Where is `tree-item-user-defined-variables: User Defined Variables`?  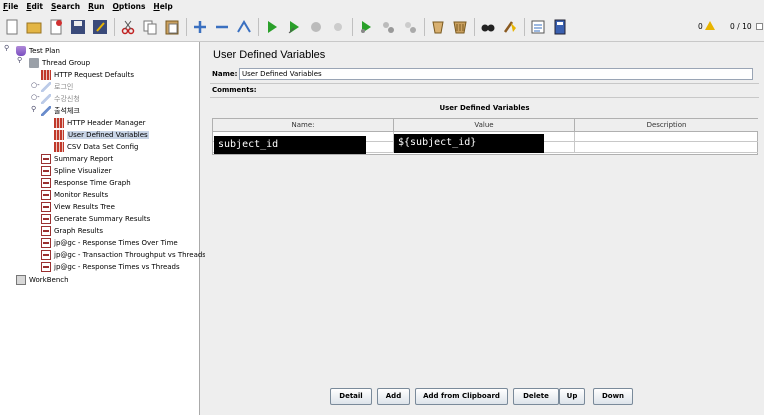
tree-item-user-defined-variables: User Defined Variables is located at coordinates (101, 135).